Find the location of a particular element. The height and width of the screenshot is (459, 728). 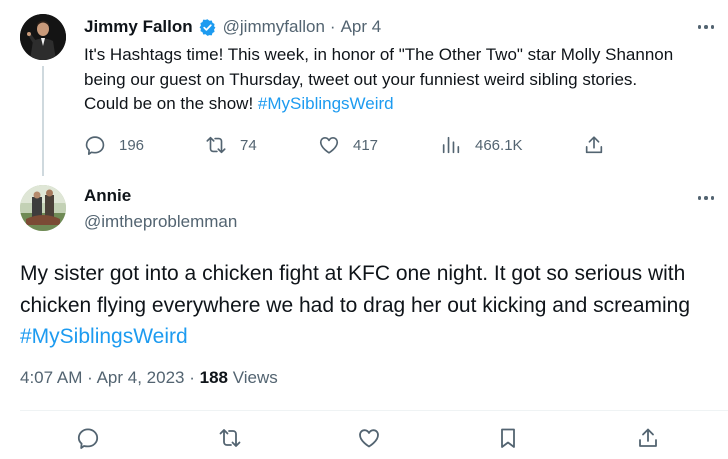

reply-tweet-date: Apr 4, 2023 is located at coordinates (141, 377).